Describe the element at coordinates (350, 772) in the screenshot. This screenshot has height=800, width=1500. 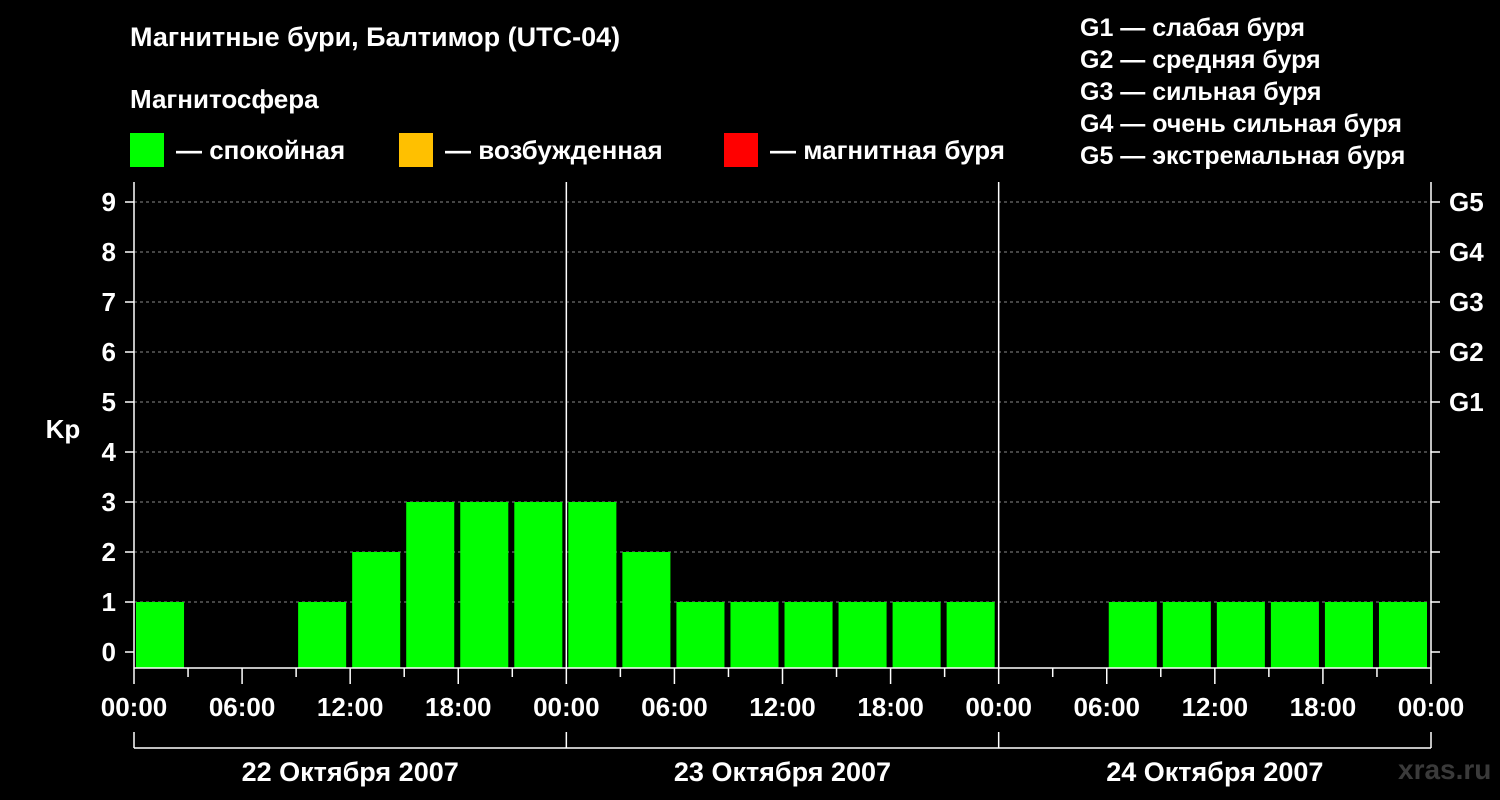
I see `day-label: 22 Октября 2007` at that location.